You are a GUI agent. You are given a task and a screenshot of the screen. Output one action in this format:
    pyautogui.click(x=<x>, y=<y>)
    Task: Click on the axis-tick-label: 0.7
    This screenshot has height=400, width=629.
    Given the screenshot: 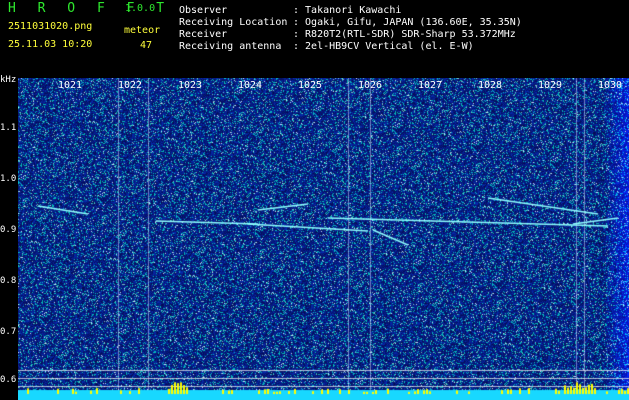 What is the action you would take?
    pyautogui.click(x=8, y=332)
    